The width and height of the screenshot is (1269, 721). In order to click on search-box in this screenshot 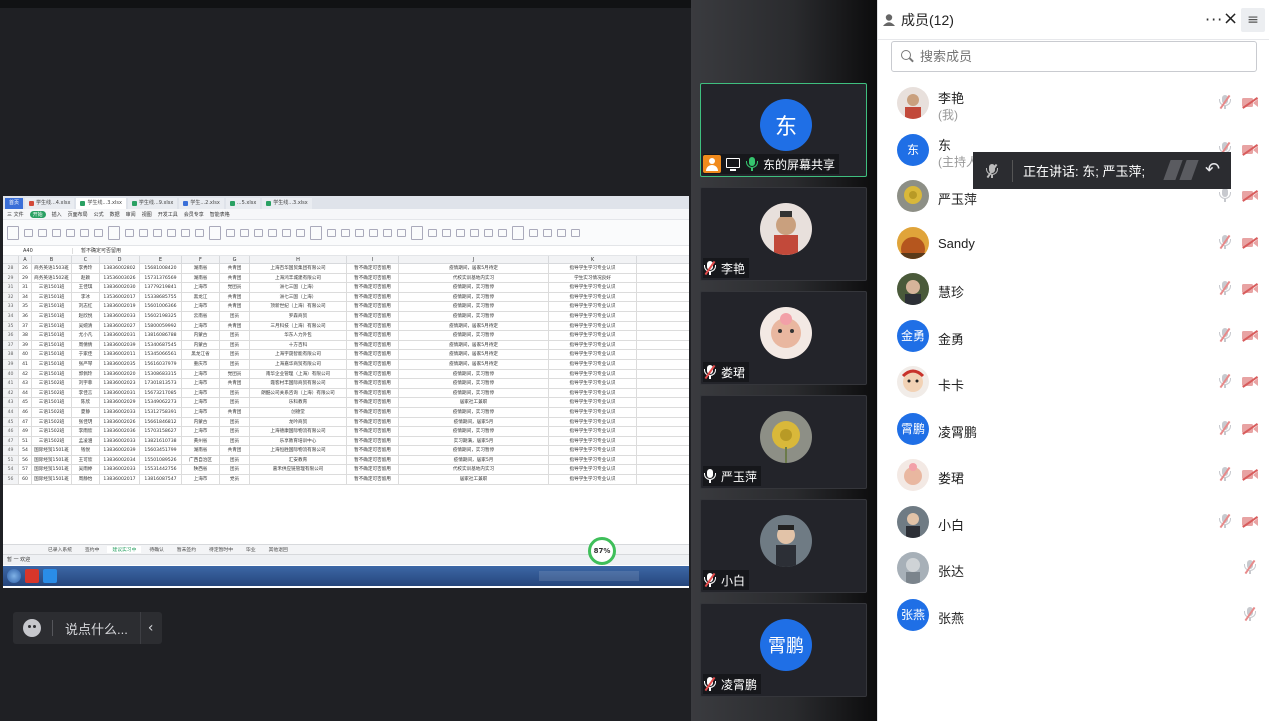, I will do `click(1074, 56)`.